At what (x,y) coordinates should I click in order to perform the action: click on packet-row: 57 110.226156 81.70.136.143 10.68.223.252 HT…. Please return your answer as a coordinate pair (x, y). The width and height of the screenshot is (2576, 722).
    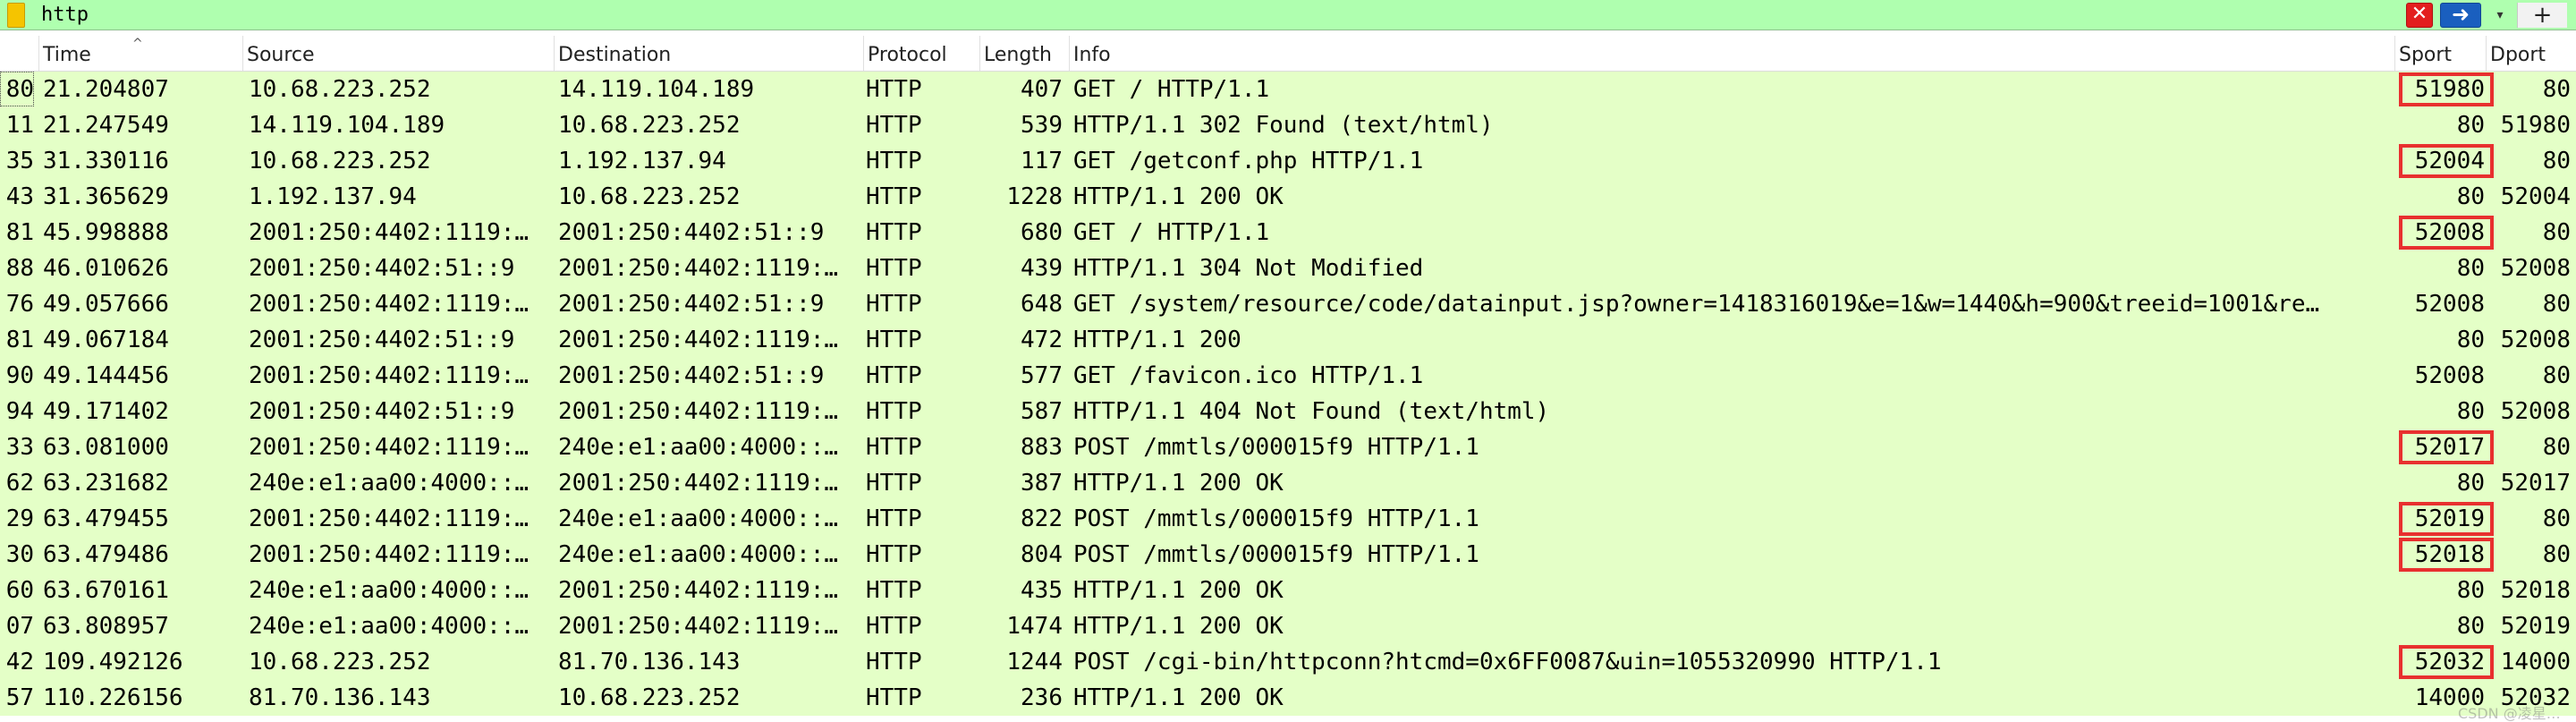
    Looking at the image, I should click on (1288, 698).